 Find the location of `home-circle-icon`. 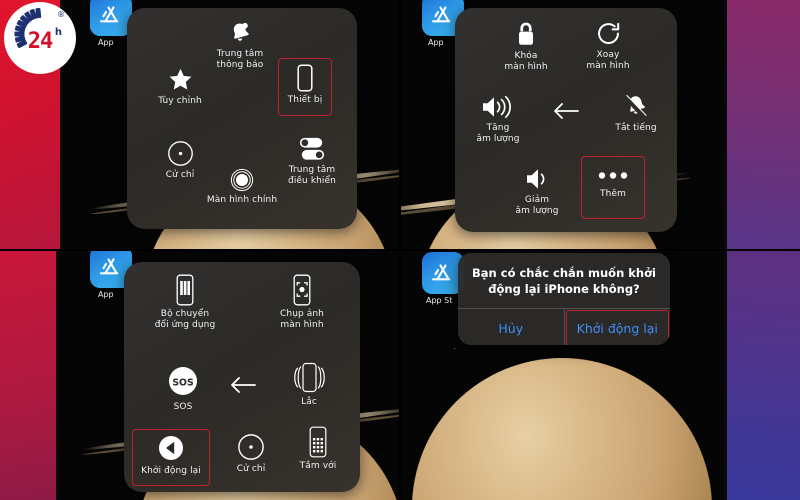

home-circle-icon is located at coordinates (242, 180).